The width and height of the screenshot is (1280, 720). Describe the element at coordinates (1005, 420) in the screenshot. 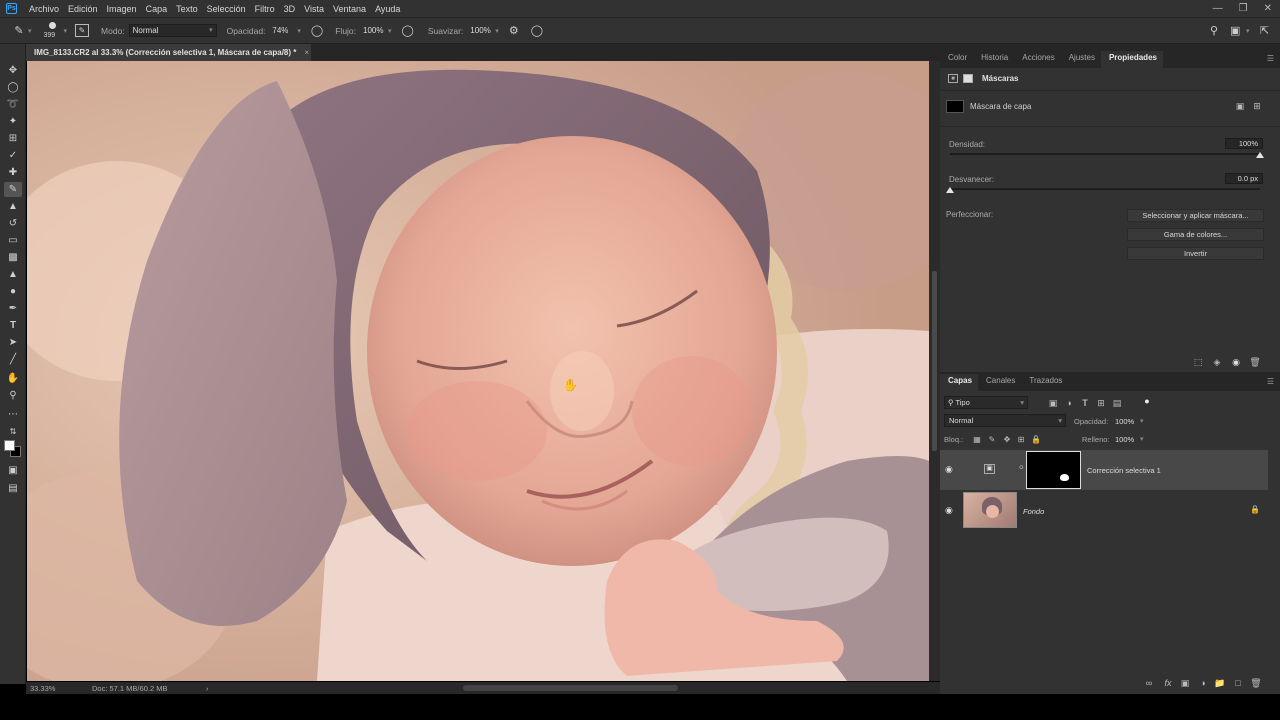

I see `blend-mode-select: Normal ▾` at that location.